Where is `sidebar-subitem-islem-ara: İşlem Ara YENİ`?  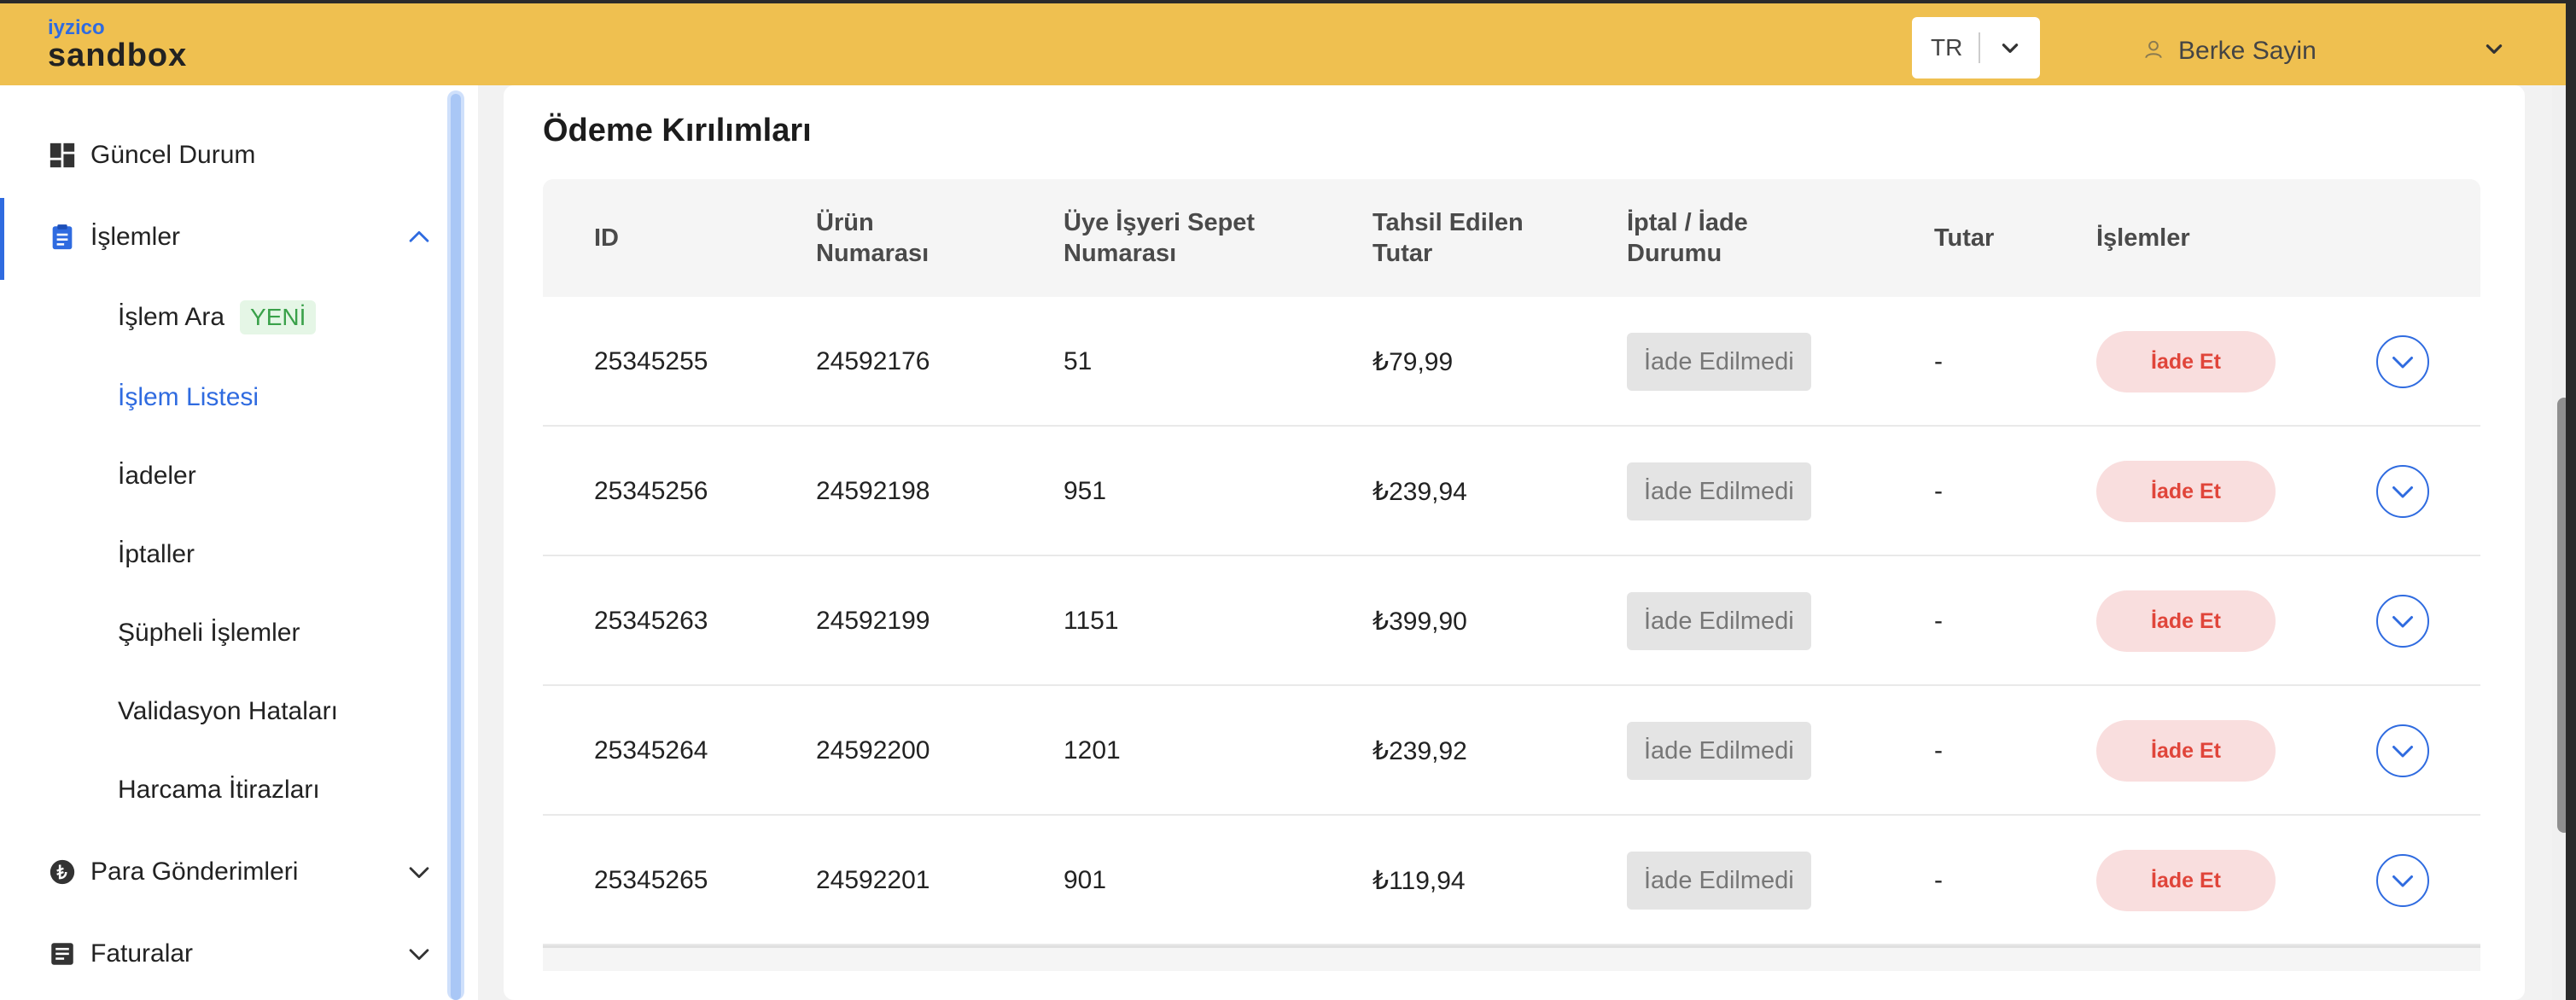 sidebar-subitem-islem-ara: İşlem Ara YENİ is located at coordinates (217, 317).